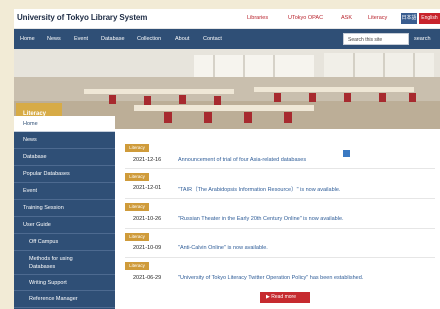 The height and width of the screenshot is (309, 440). I want to click on rss-icon, so click(346, 153).